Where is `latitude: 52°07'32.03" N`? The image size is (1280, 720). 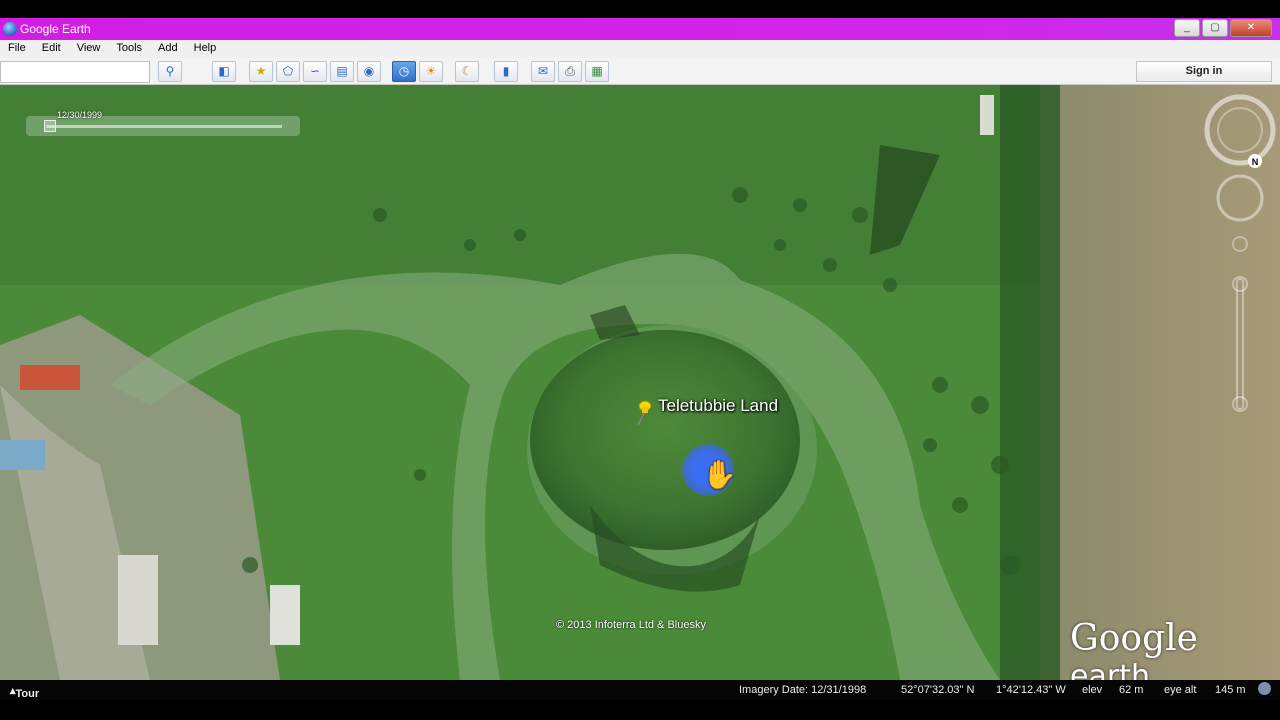
latitude: 52°07'32.03" N is located at coordinates (938, 690).